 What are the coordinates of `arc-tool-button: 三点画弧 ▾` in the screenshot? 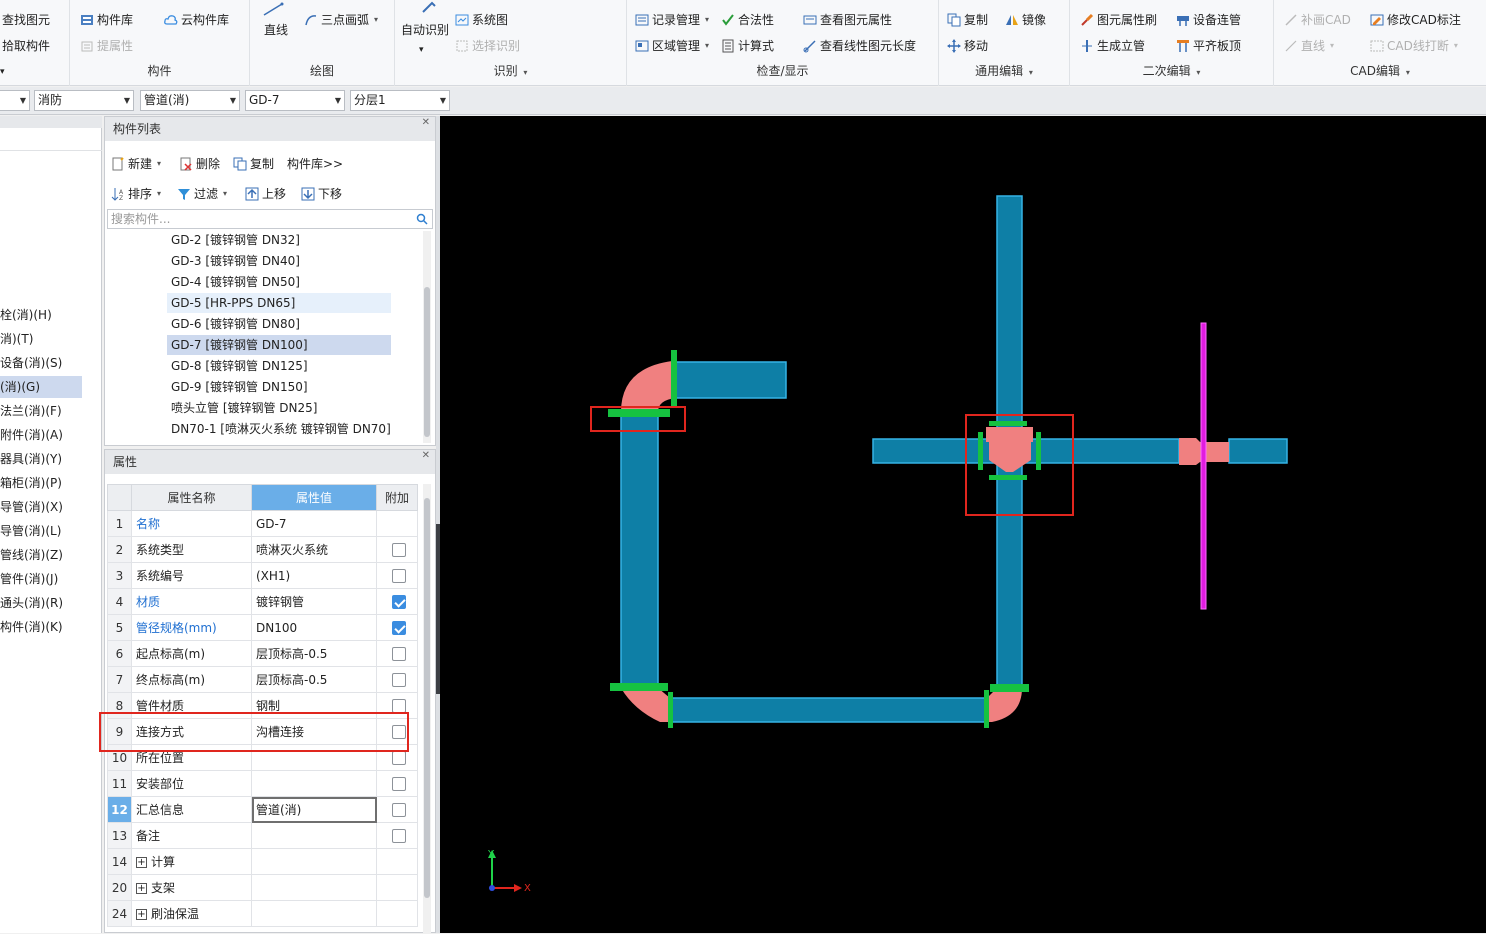 It's located at (341, 20).